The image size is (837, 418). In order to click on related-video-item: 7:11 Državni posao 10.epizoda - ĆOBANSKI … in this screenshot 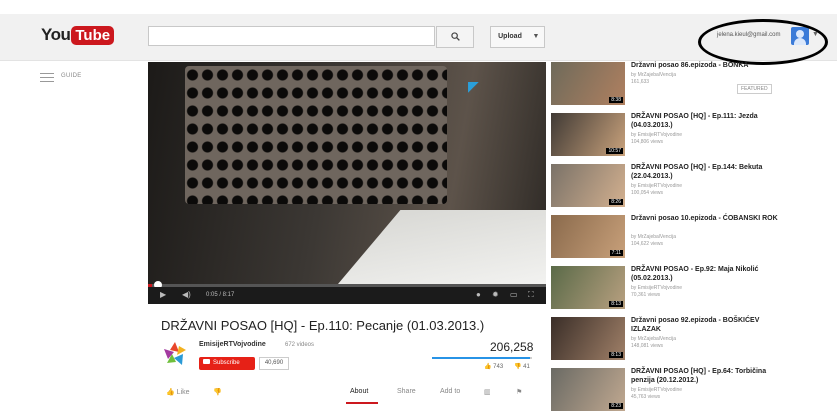, I will do `click(694, 240)`.